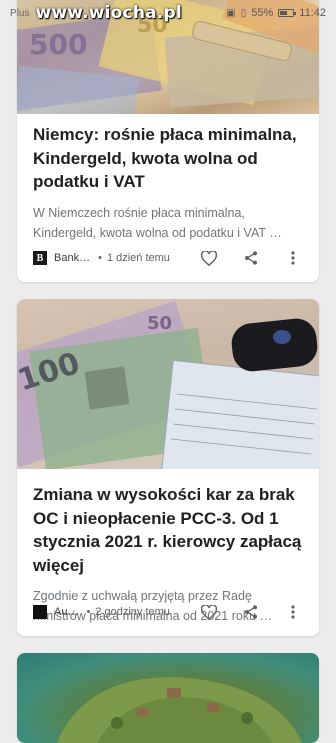 Image resolution: width=336 pixels, height=743 pixels. What do you see at coordinates (20, 13) in the screenshot?
I see `carrier-label: Plus` at bounding box center [20, 13].